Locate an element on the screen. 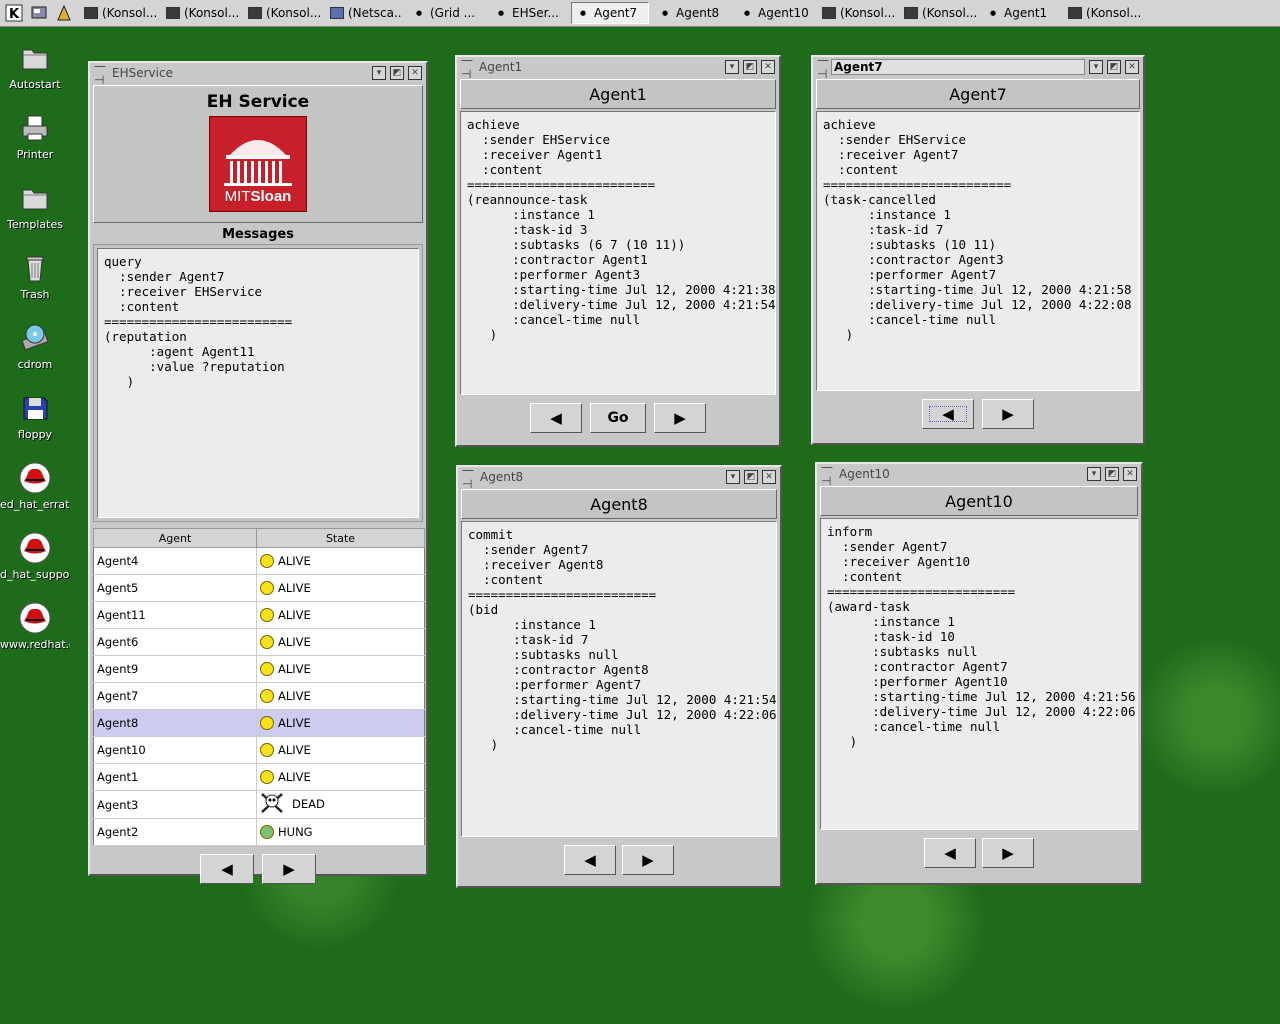  table-row: Agent5 ALIVE is located at coordinates (259, 588).